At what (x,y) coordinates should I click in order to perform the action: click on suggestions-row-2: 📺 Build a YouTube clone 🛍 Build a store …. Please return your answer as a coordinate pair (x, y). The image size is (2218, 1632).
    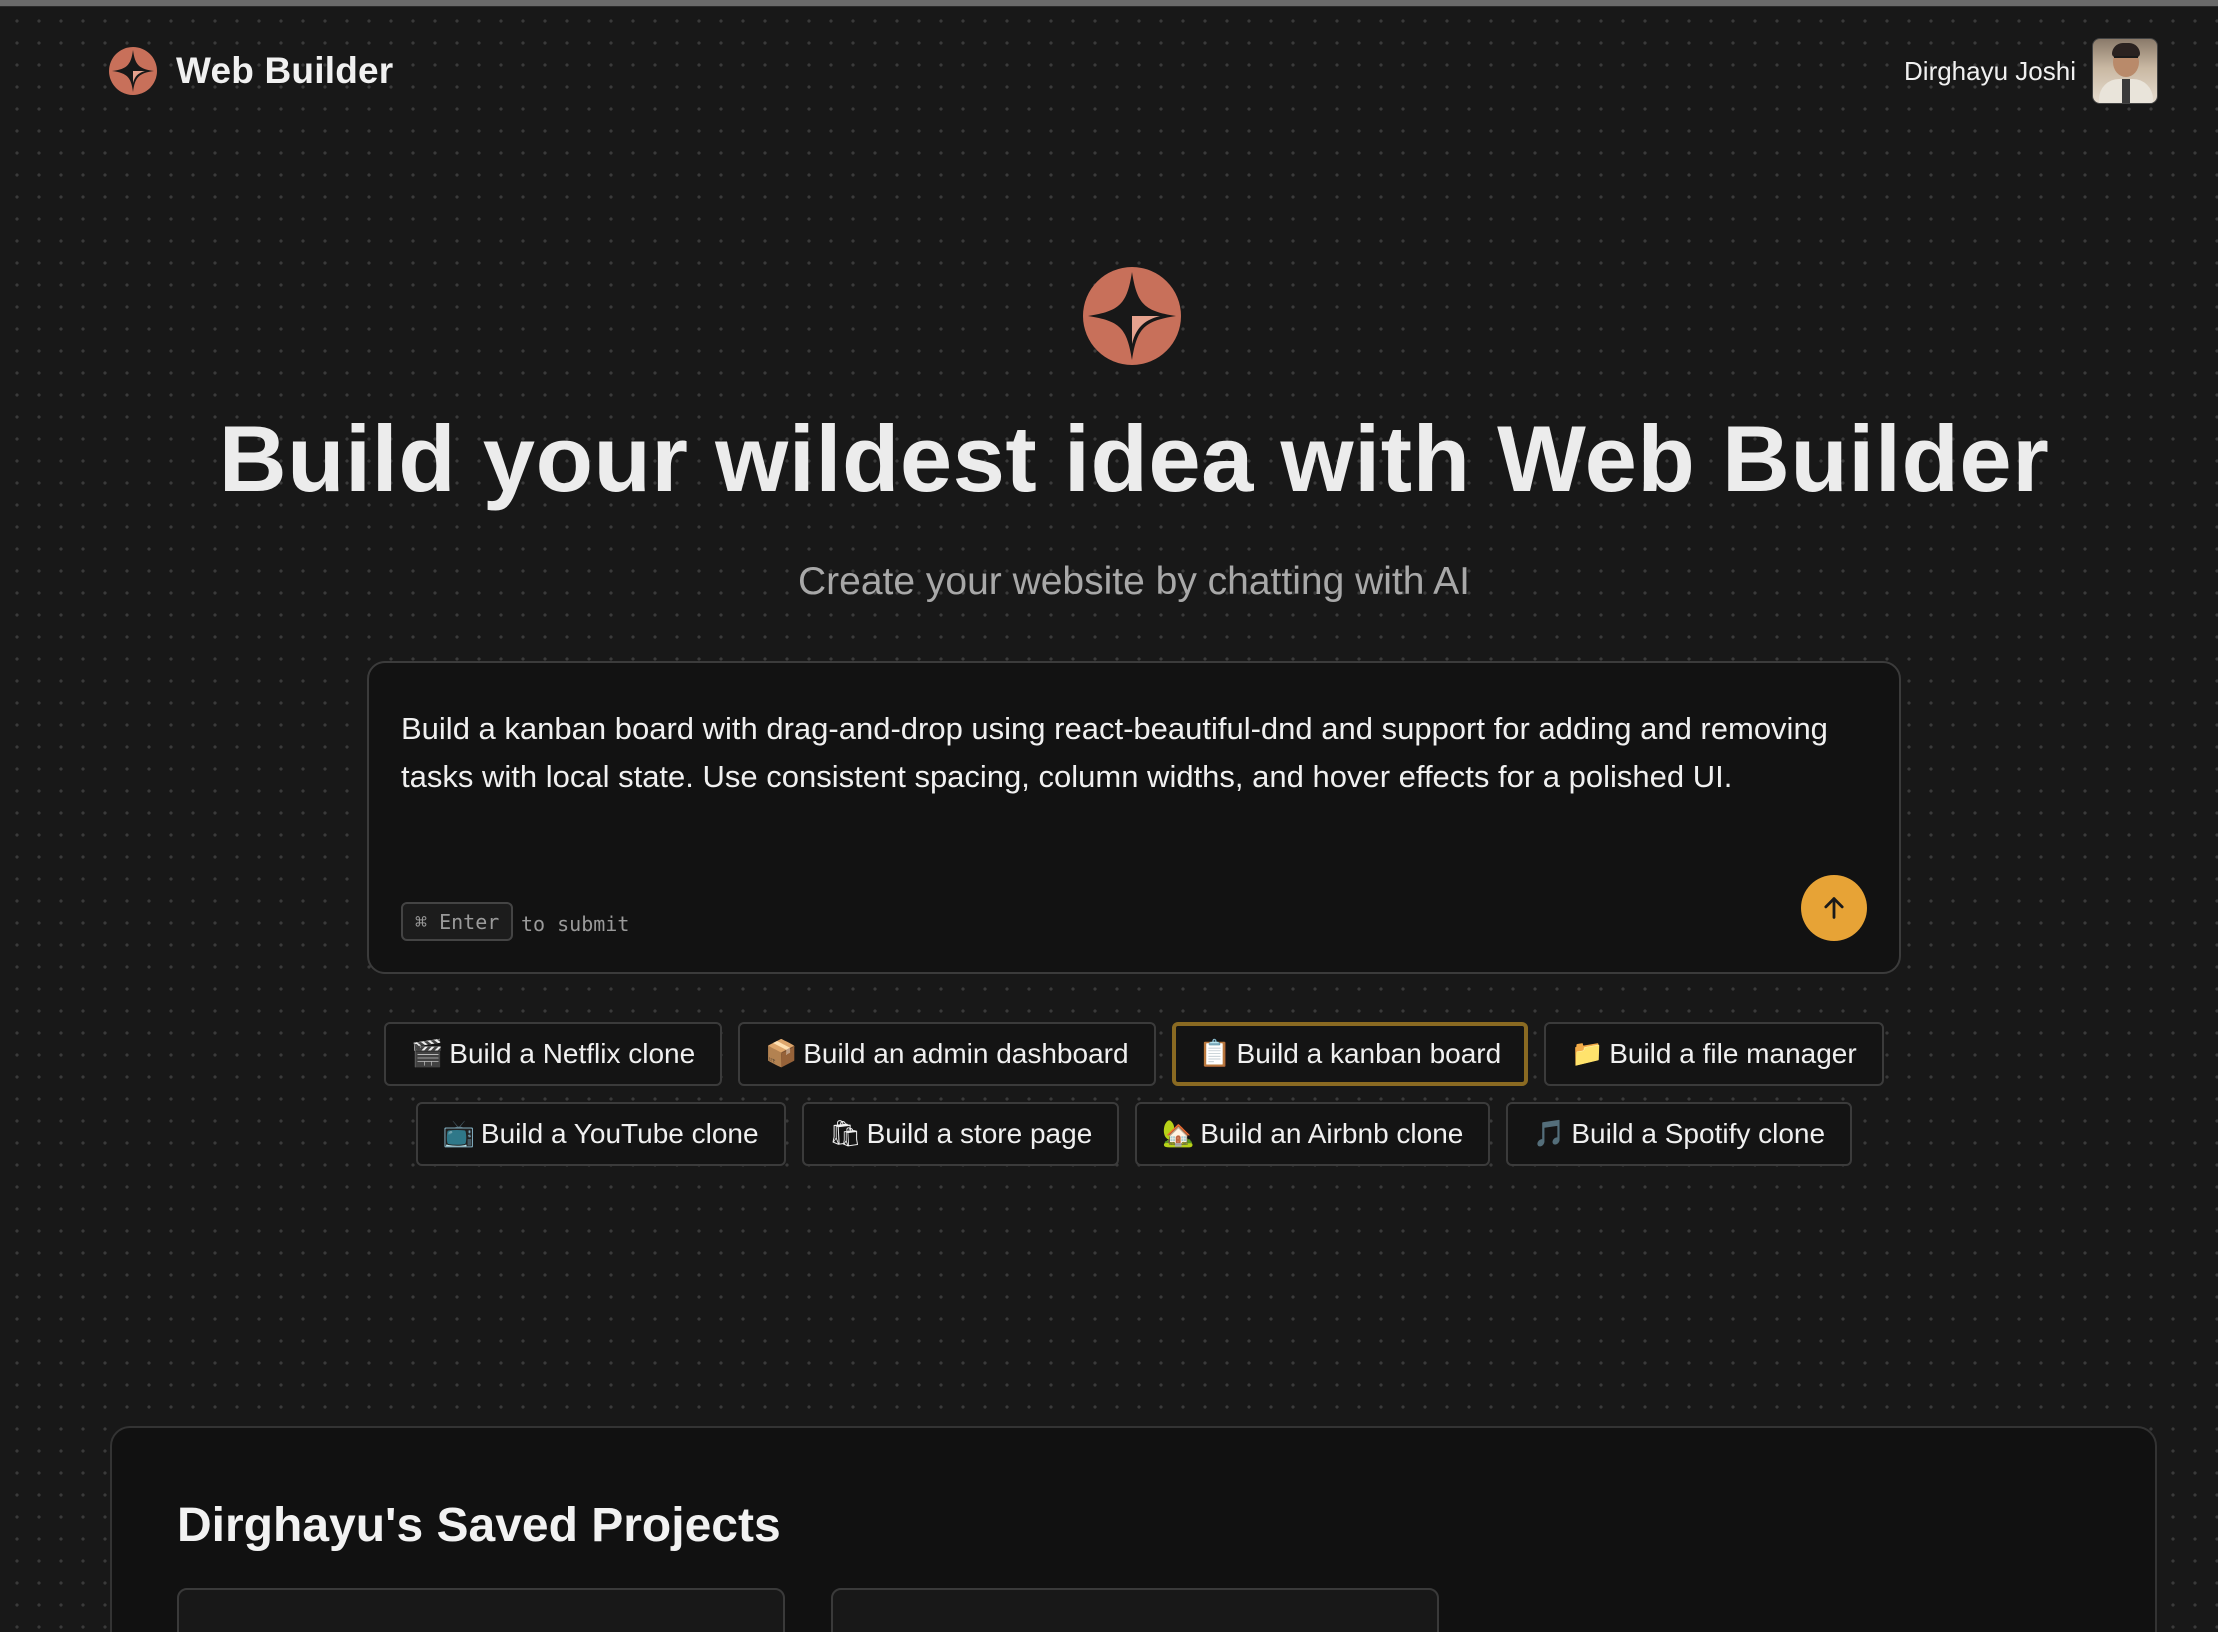
    Looking at the image, I should click on (1109, 1134).